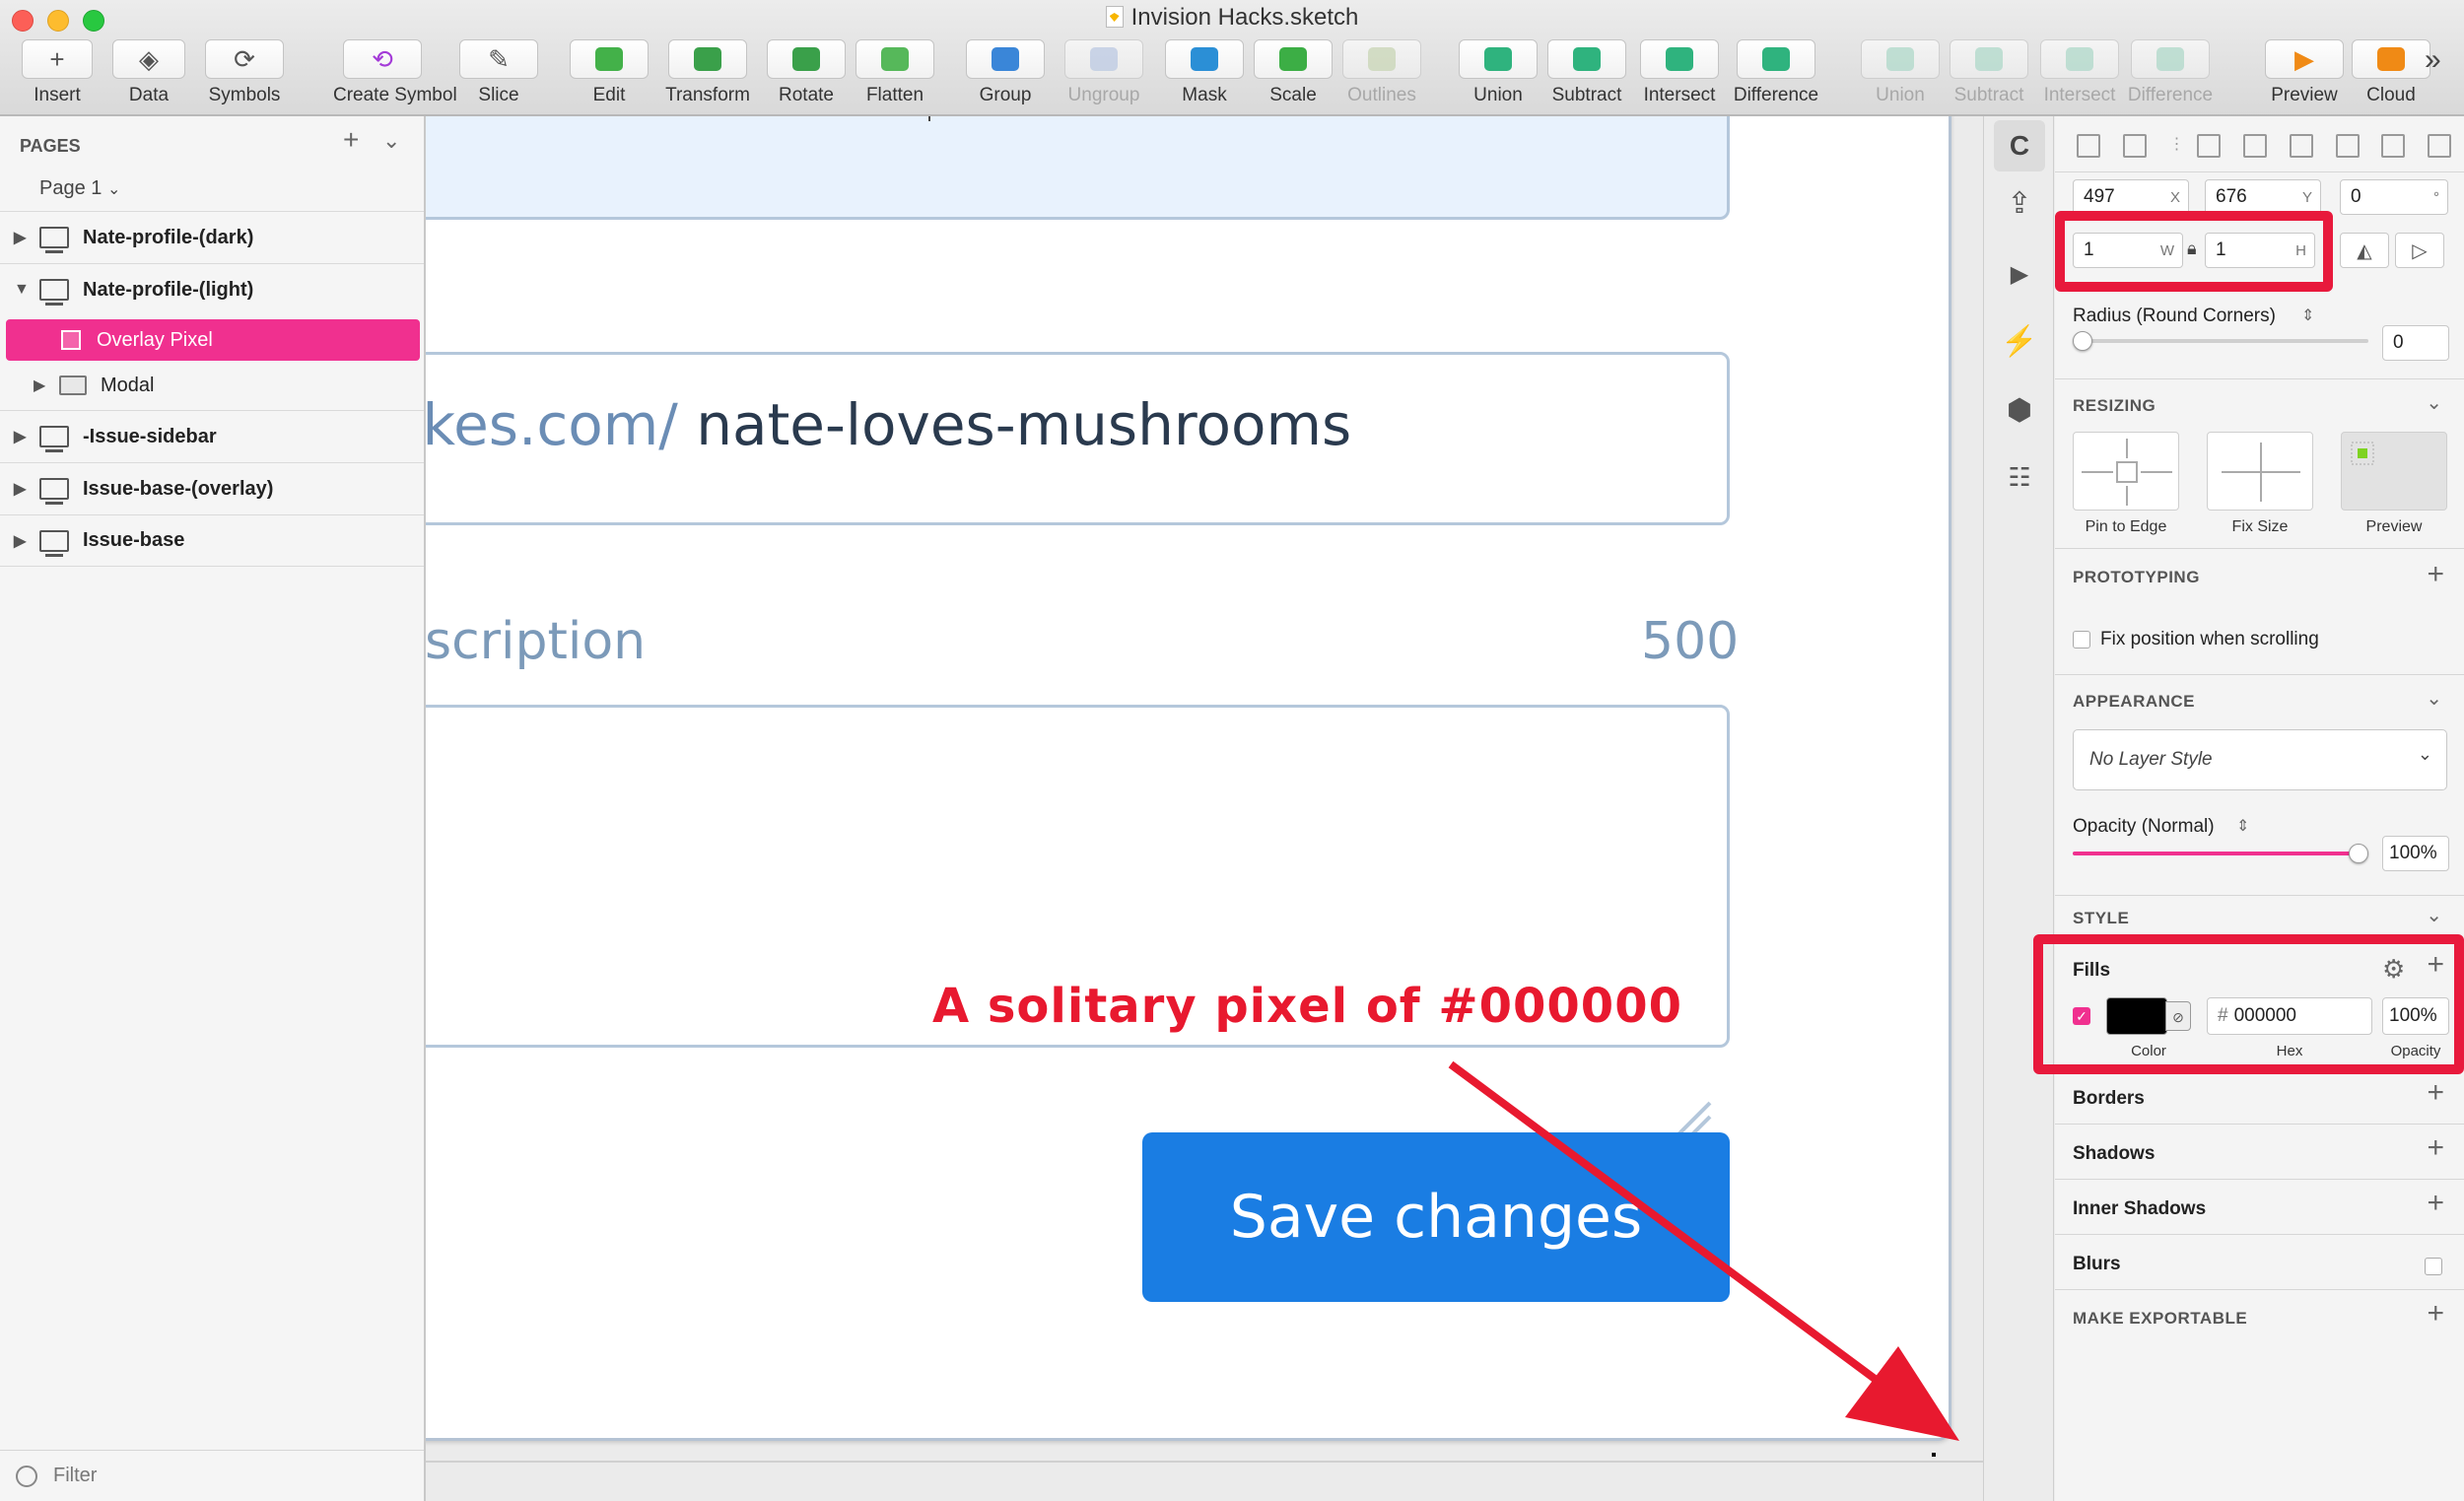  I want to click on shadows-label: Shadows, so click(2114, 1153).